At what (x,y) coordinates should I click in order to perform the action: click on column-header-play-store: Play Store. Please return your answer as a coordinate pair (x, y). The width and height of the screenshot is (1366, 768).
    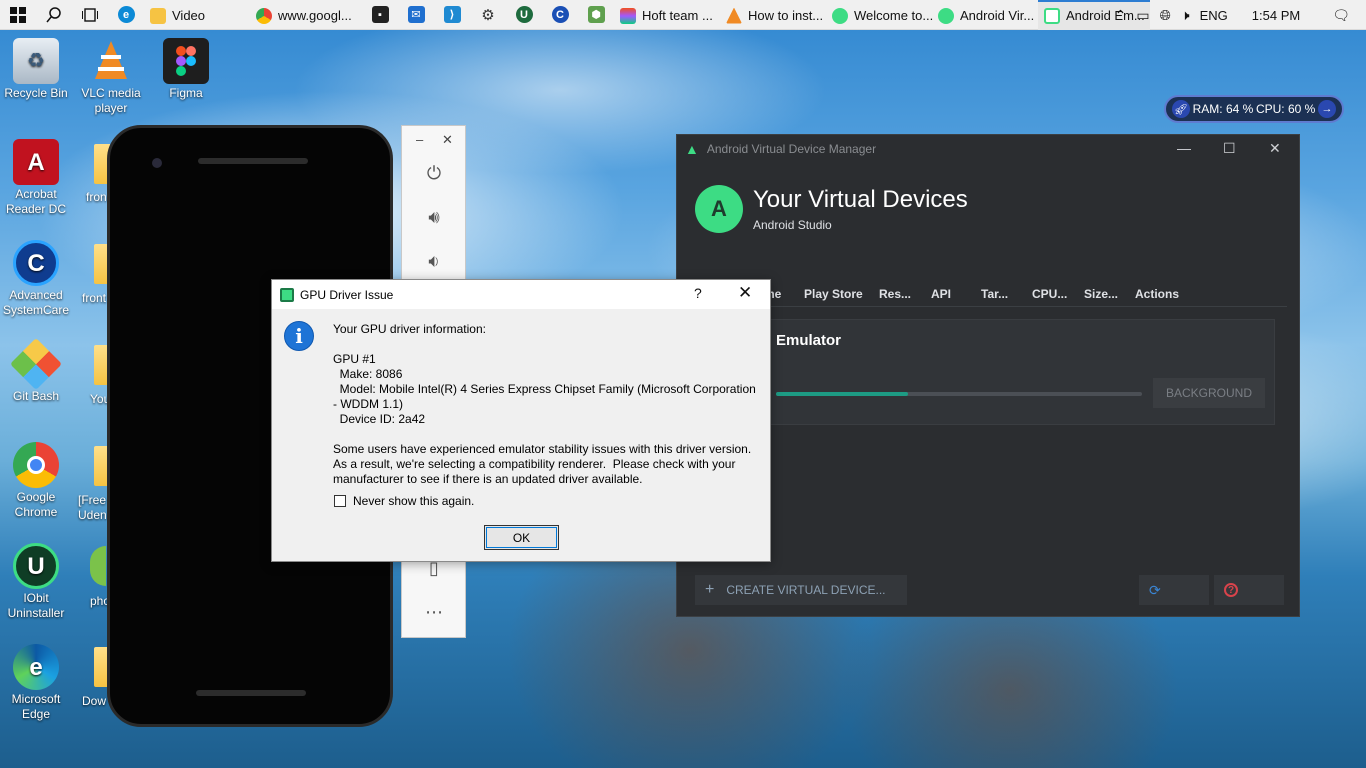
    Looking at the image, I should click on (833, 294).